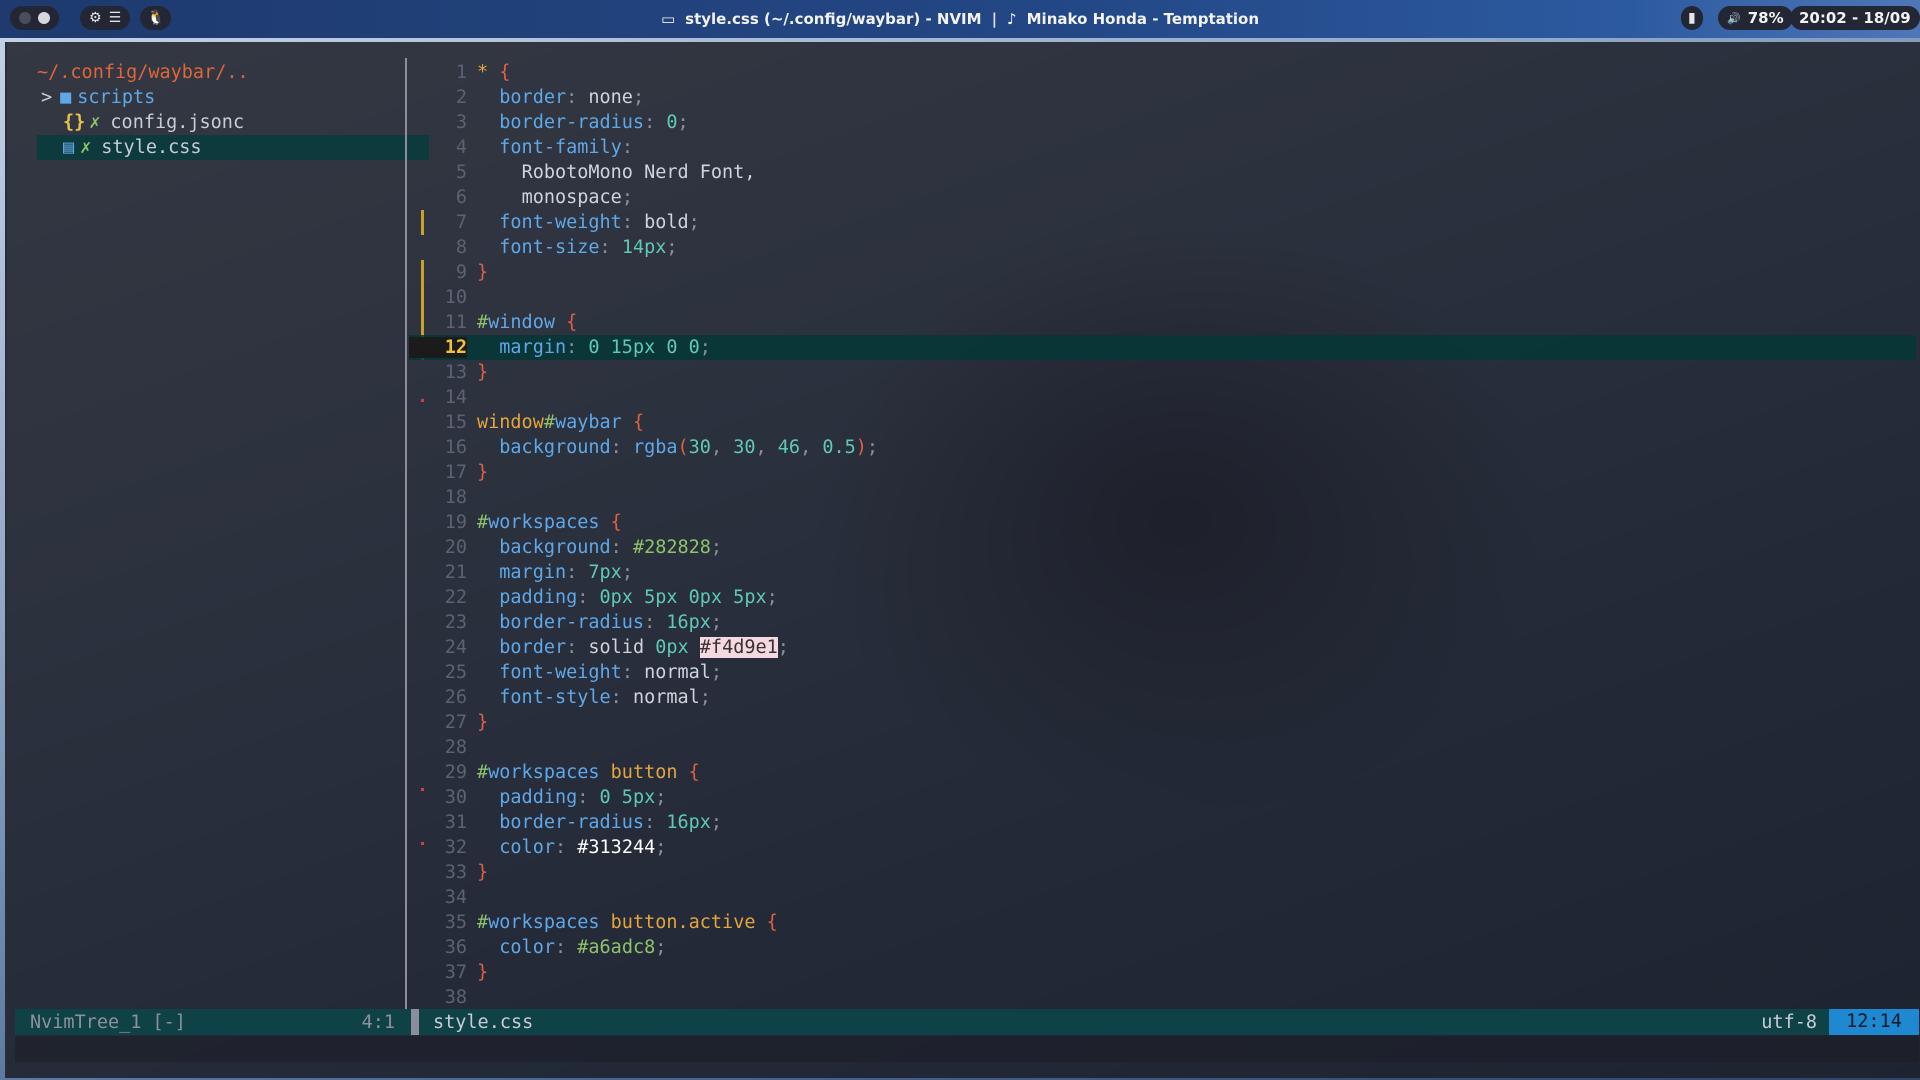  Describe the element at coordinates (668, 19) in the screenshot. I see `terminal-window-icon: ▭` at that location.